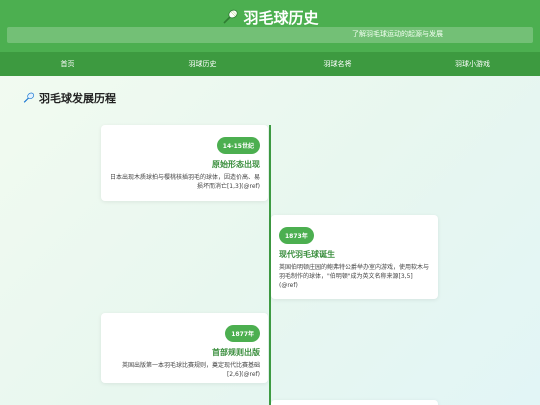 The image size is (540, 405). I want to click on card-title: 首部规则出版, so click(236, 352).